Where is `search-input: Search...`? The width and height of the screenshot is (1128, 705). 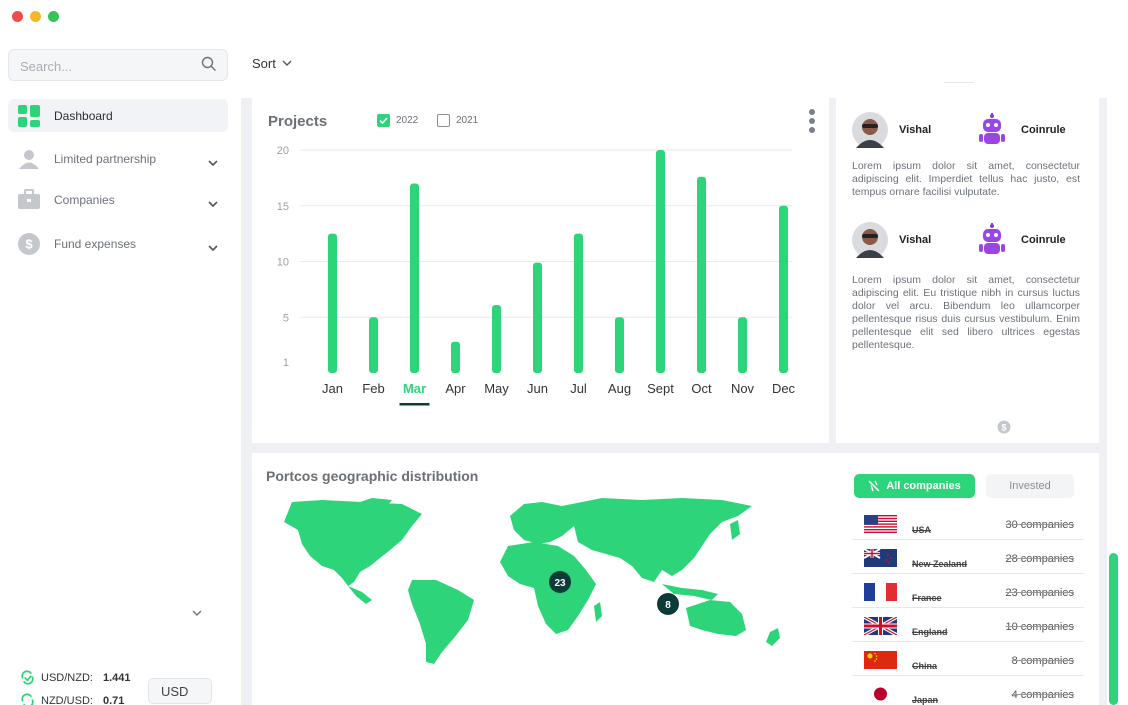 search-input: Search... is located at coordinates (118, 65).